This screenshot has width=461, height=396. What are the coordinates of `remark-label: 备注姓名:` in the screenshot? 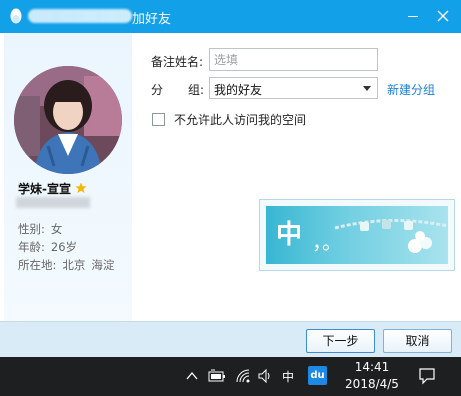 It's located at (177, 62).